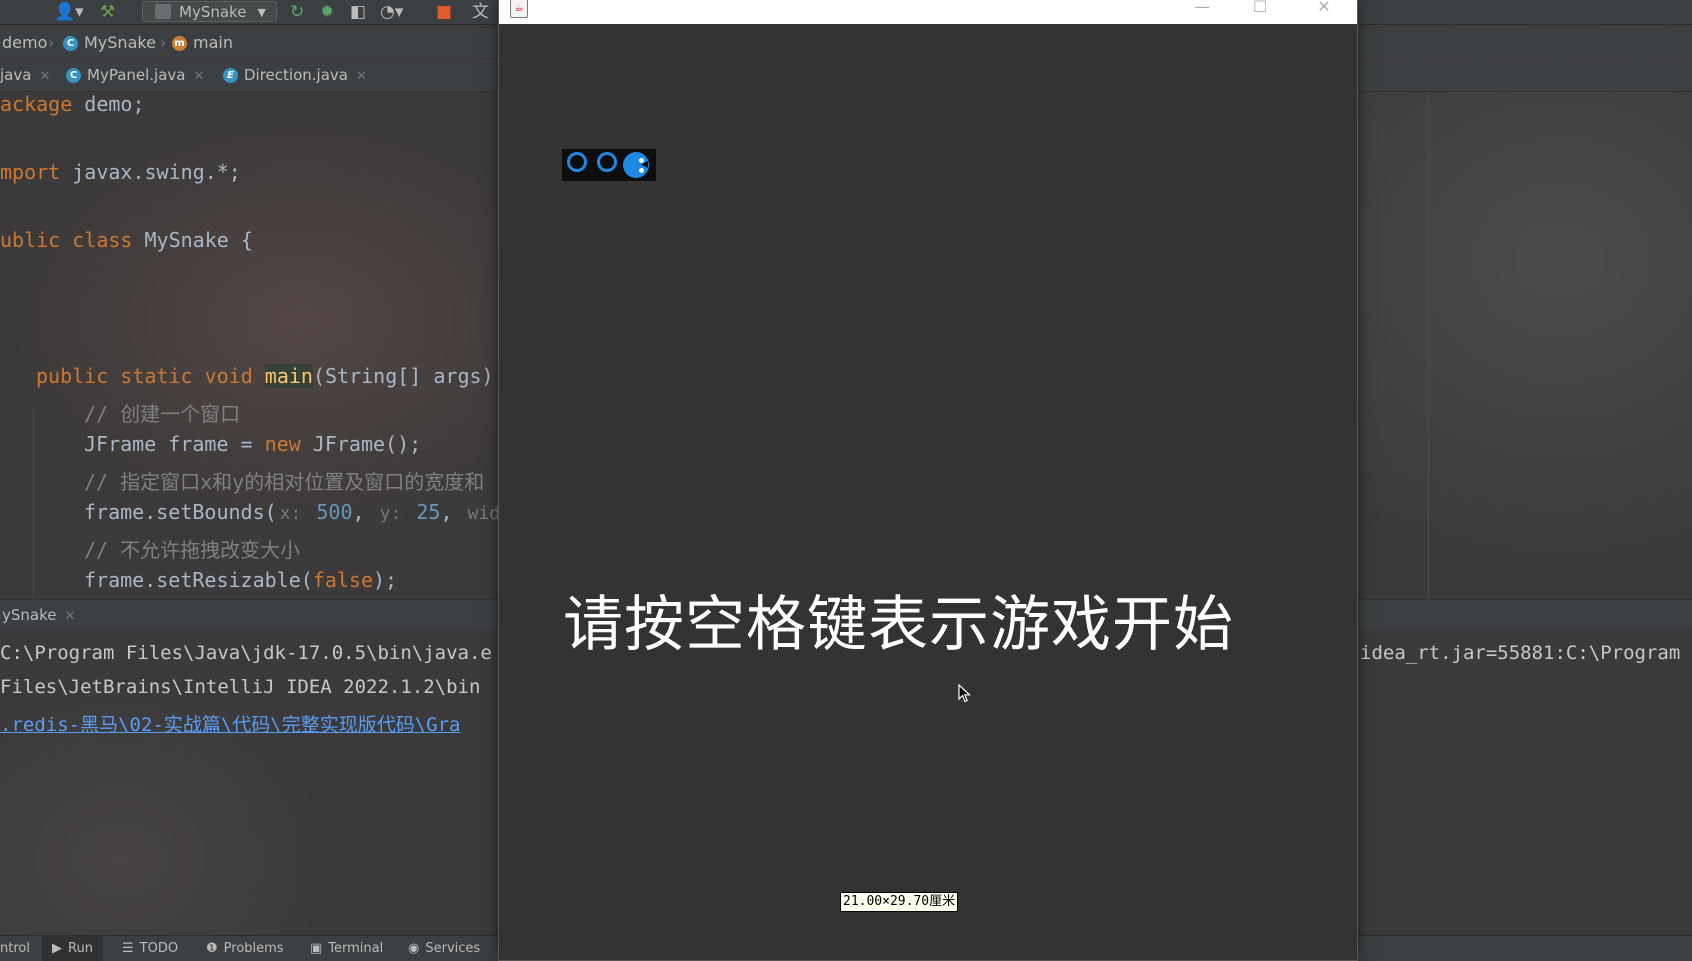 This screenshot has width=1692, height=961. Describe the element at coordinates (1428, 345) in the screenshot. I see `editor-right-margin` at that location.